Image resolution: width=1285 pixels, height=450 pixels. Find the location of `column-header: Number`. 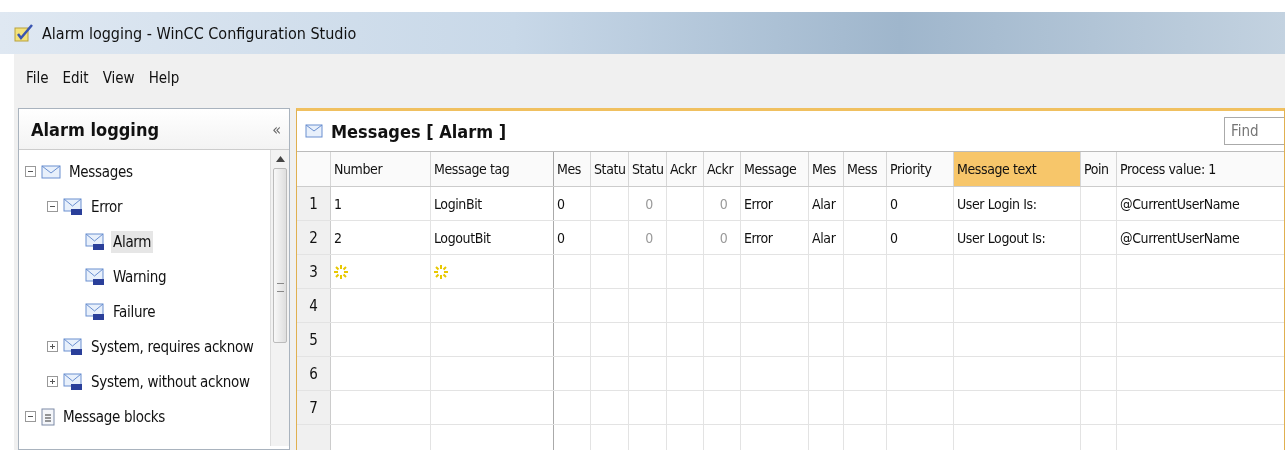

column-header: Number is located at coordinates (381, 169).